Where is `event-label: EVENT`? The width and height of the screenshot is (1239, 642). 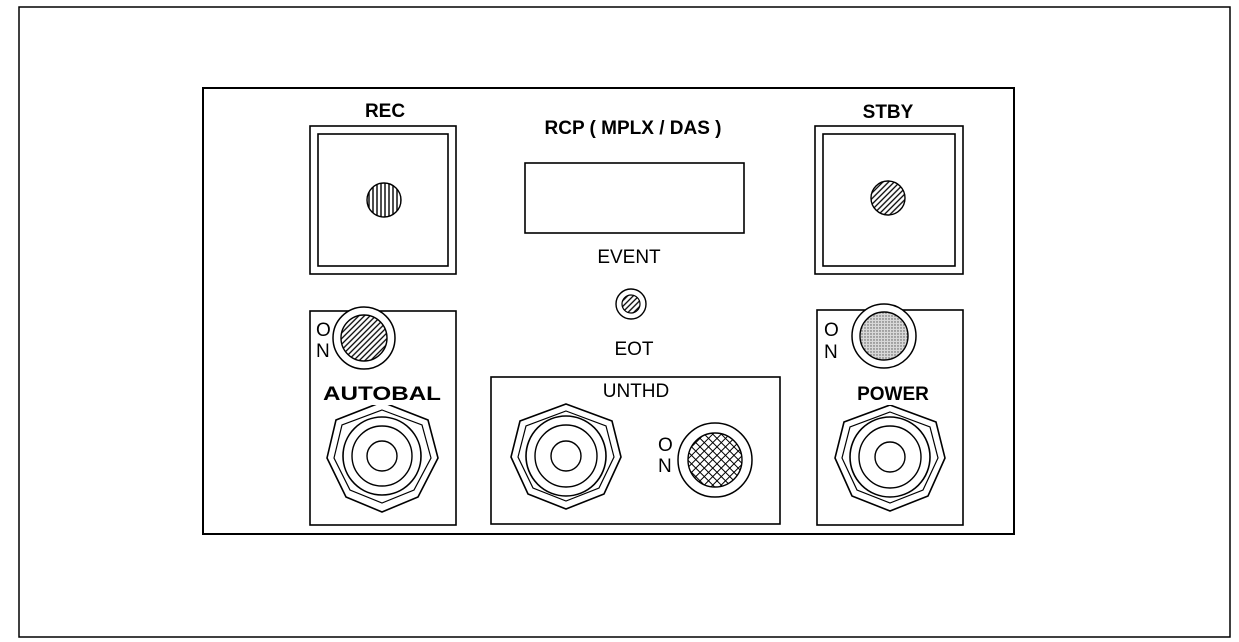 event-label: EVENT is located at coordinates (629, 257).